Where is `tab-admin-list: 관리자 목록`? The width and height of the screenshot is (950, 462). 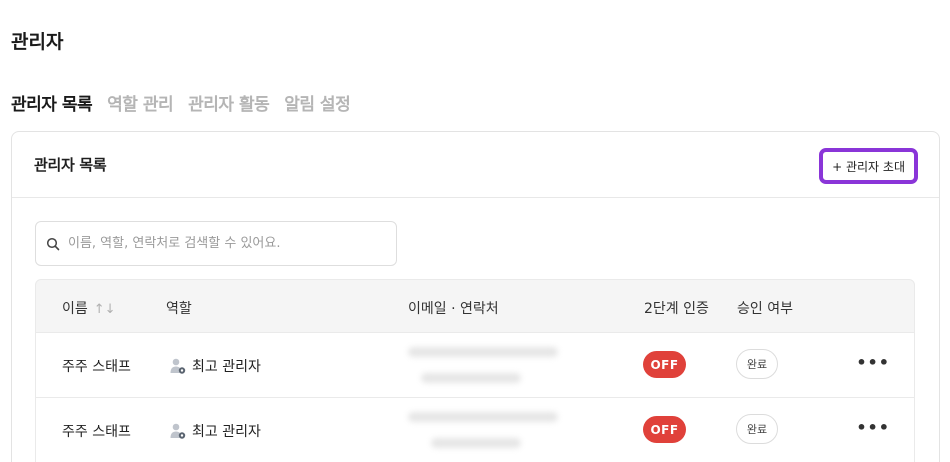
tab-admin-list: 관리자 목록 is located at coordinates (52, 102).